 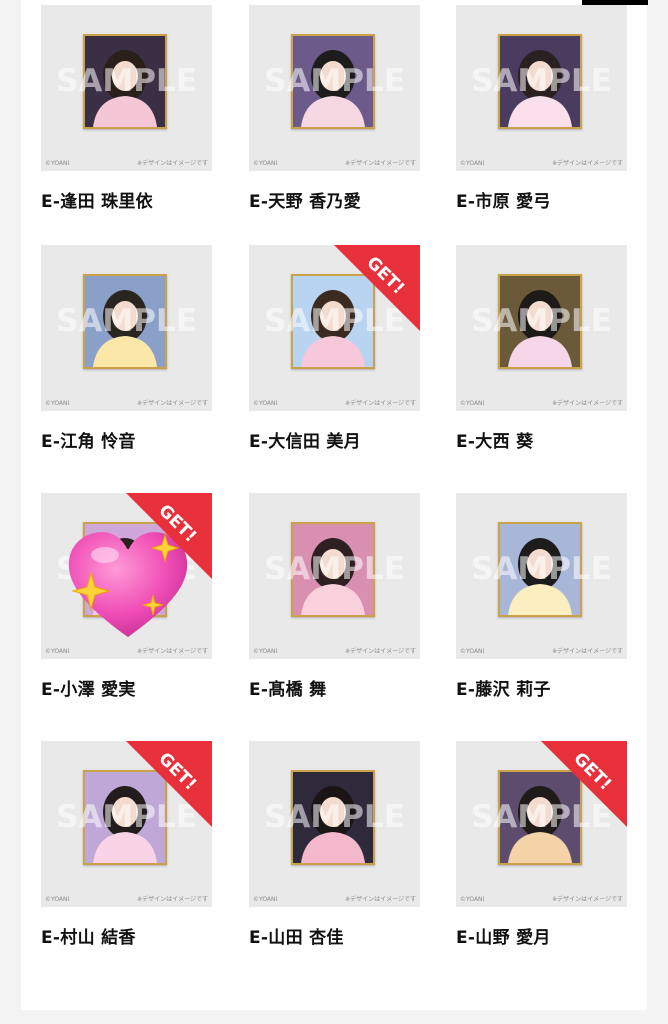 What do you see at coordinates (305, 202) in the screenshot?
I see `member-name-label: E-天野 香乃愛` at bounding box center [305, 202].